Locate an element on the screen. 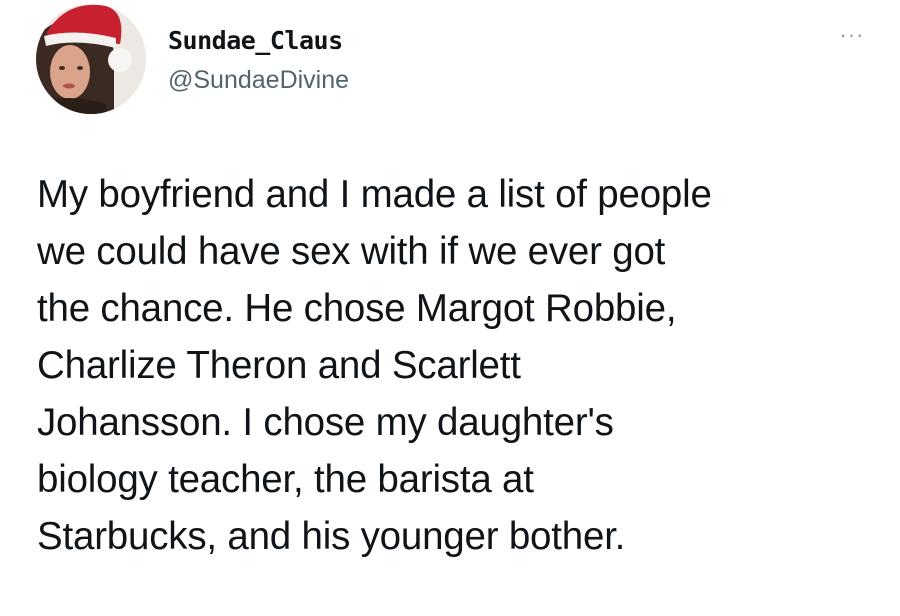  more-options-button: ··· is located at coordinates (852, 35).